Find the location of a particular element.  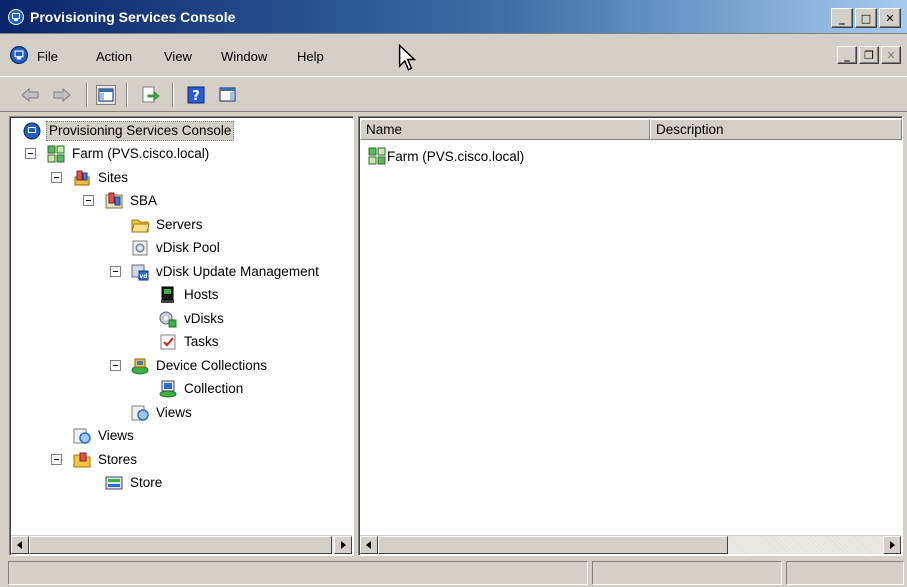

window-title: Provisioning Services Console is located at coordinates (133, 17).